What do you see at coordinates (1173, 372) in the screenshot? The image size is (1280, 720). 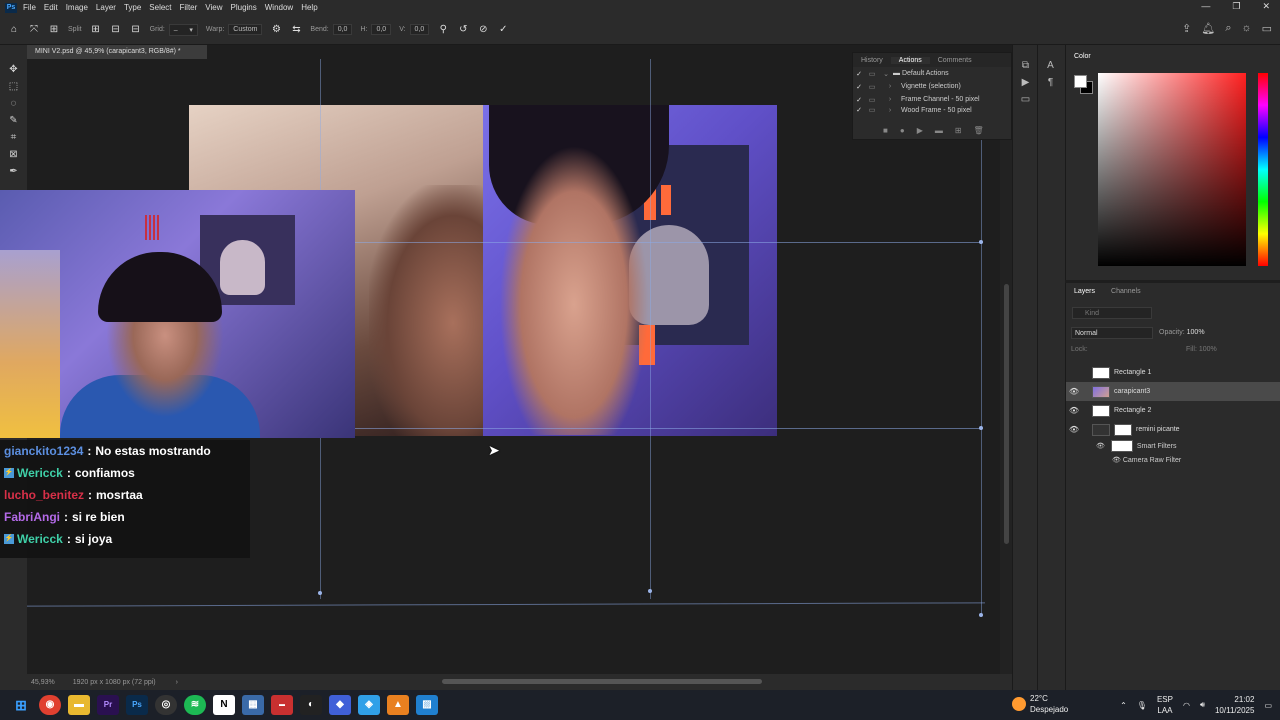 I see `layer-row: Rectangle 1` at bounding box center [1173, 372].